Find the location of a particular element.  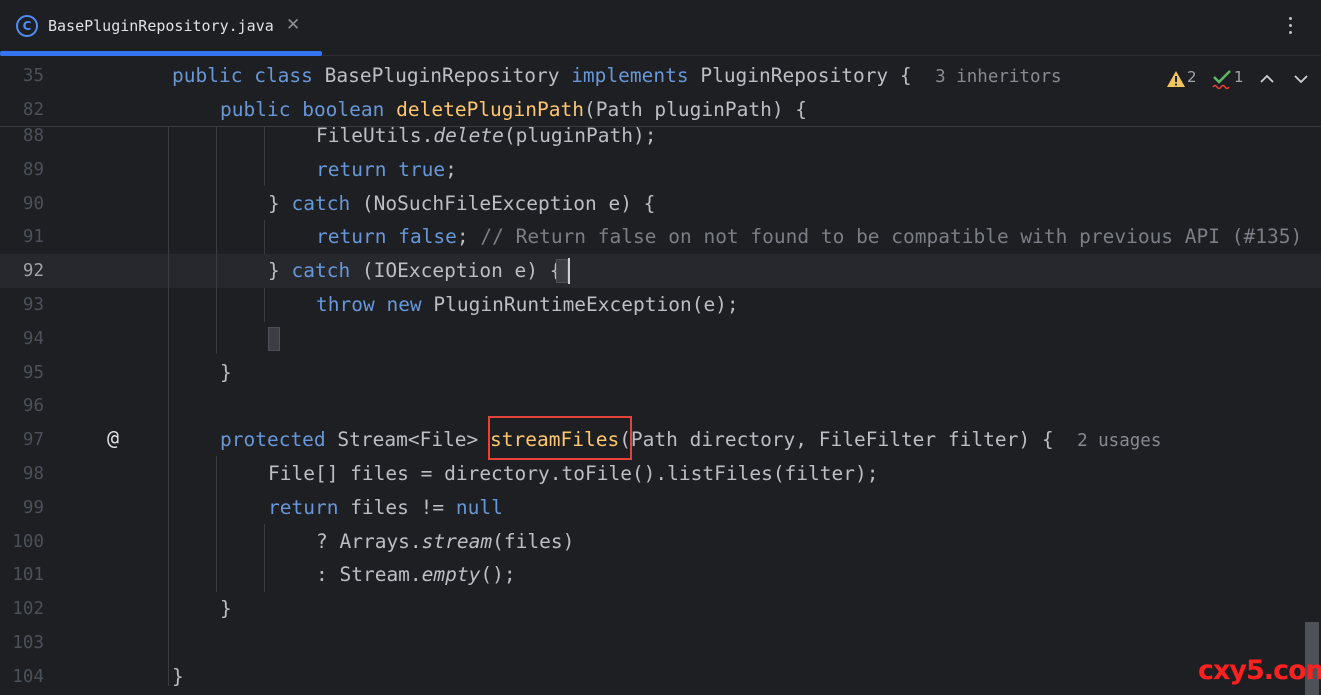

line-number: 93 is located at coordinates (22, 305).